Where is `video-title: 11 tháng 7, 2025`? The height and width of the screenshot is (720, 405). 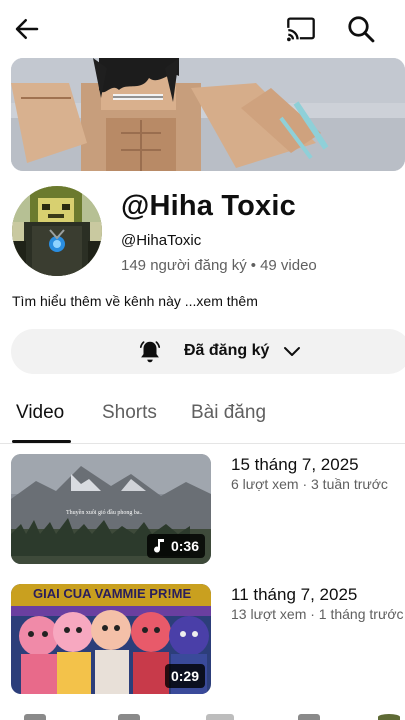
video-title: 11 tháng 7, 2025 is located at coordinates (294, 595).